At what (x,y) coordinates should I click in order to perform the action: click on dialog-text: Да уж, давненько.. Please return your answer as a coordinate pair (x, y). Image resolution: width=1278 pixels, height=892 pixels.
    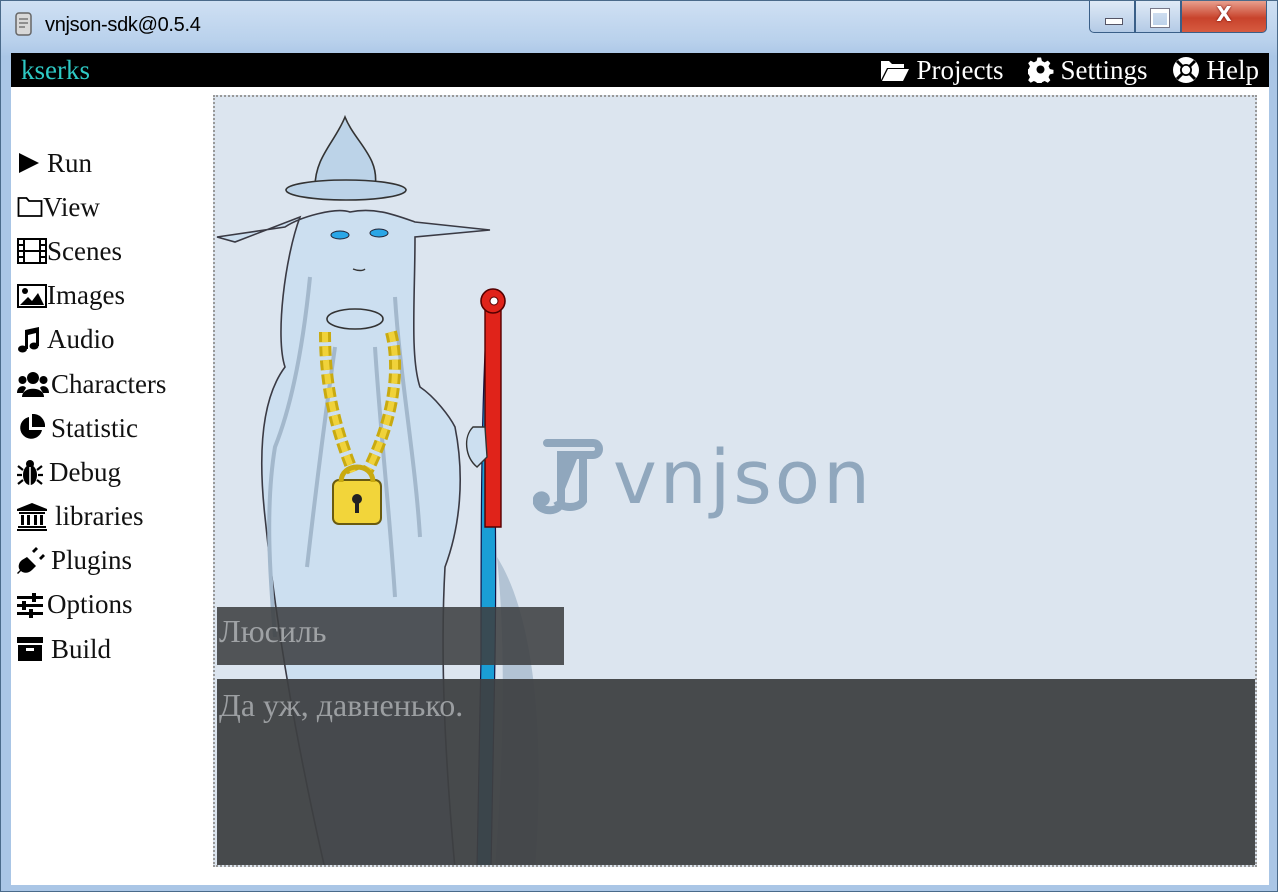
    Looking at the image, I should click on (341, 705).